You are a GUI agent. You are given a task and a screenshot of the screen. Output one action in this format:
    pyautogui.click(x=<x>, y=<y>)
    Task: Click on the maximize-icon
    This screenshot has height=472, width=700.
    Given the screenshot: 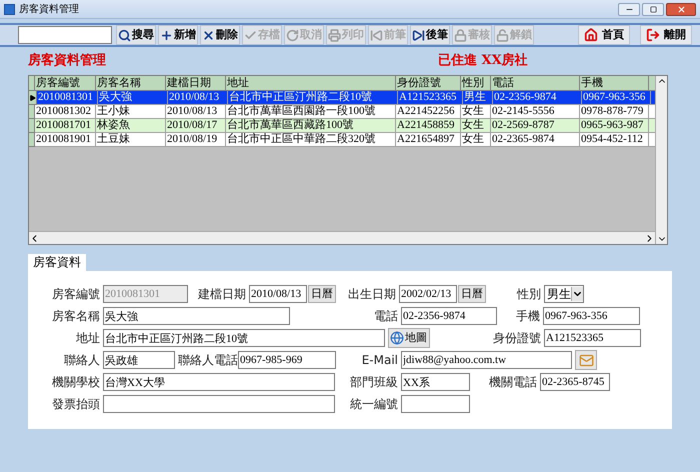 What is the action you would take?
    pyautogui.click(x=653, y=9)
    